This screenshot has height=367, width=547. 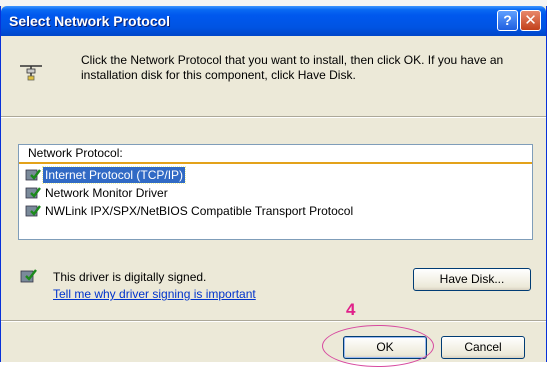 I want to click on list-item-tcpip: Internet Protocol (TCP/IP), so click(x=106, y=175).